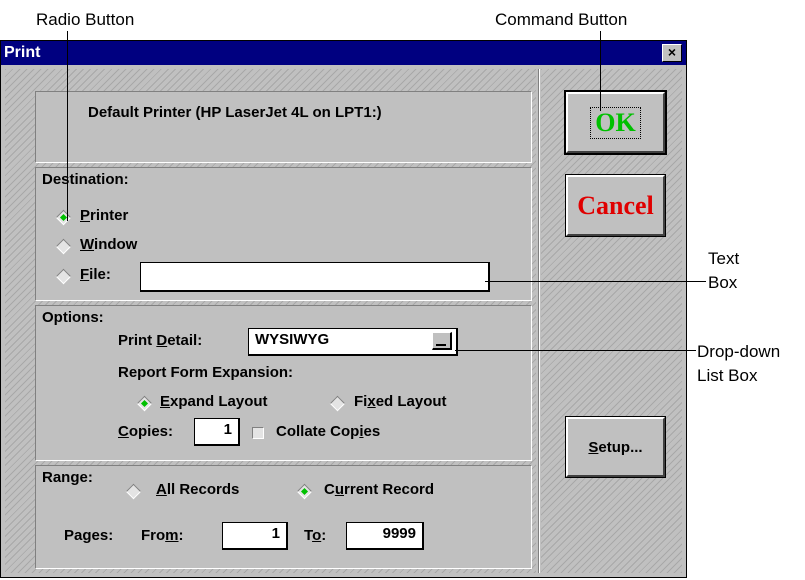 The image size is (805, 580). Describe the element at coordinates (328, 431) in the screenshot. I see `collate-copies-label: Collate Copies` at that location.